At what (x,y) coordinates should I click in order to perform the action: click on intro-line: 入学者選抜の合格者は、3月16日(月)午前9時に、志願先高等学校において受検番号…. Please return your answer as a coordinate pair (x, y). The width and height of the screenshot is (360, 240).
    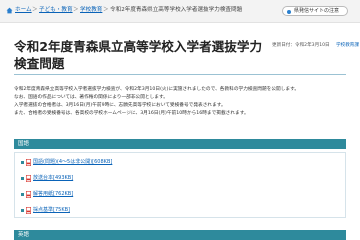
    Looking at the image, I should click on (120, 105).